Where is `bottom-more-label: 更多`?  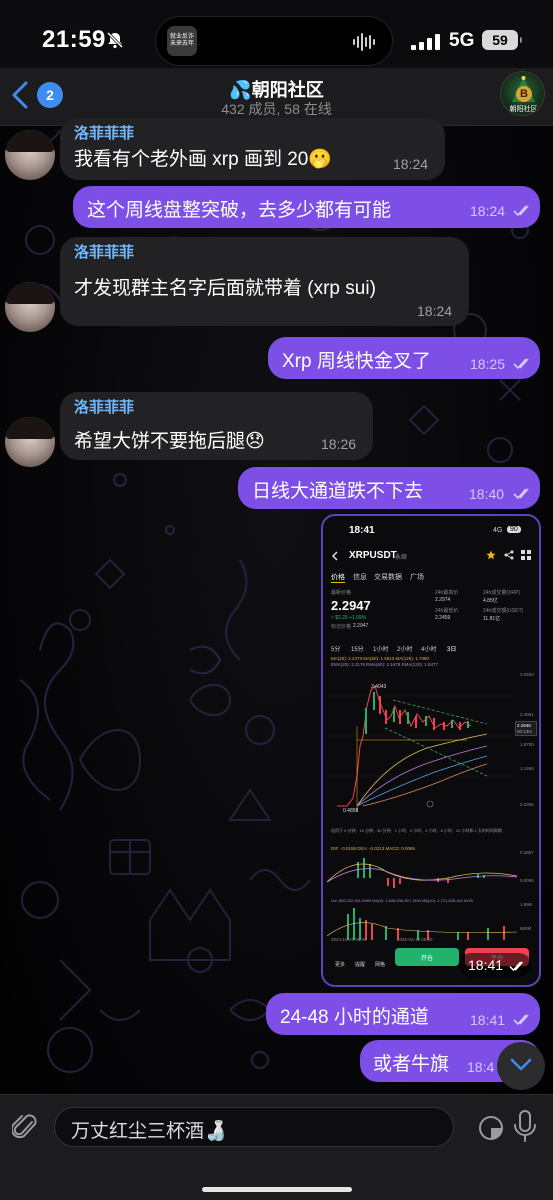
bottom-more-label: 更多 is located at coordinates (340, 964).